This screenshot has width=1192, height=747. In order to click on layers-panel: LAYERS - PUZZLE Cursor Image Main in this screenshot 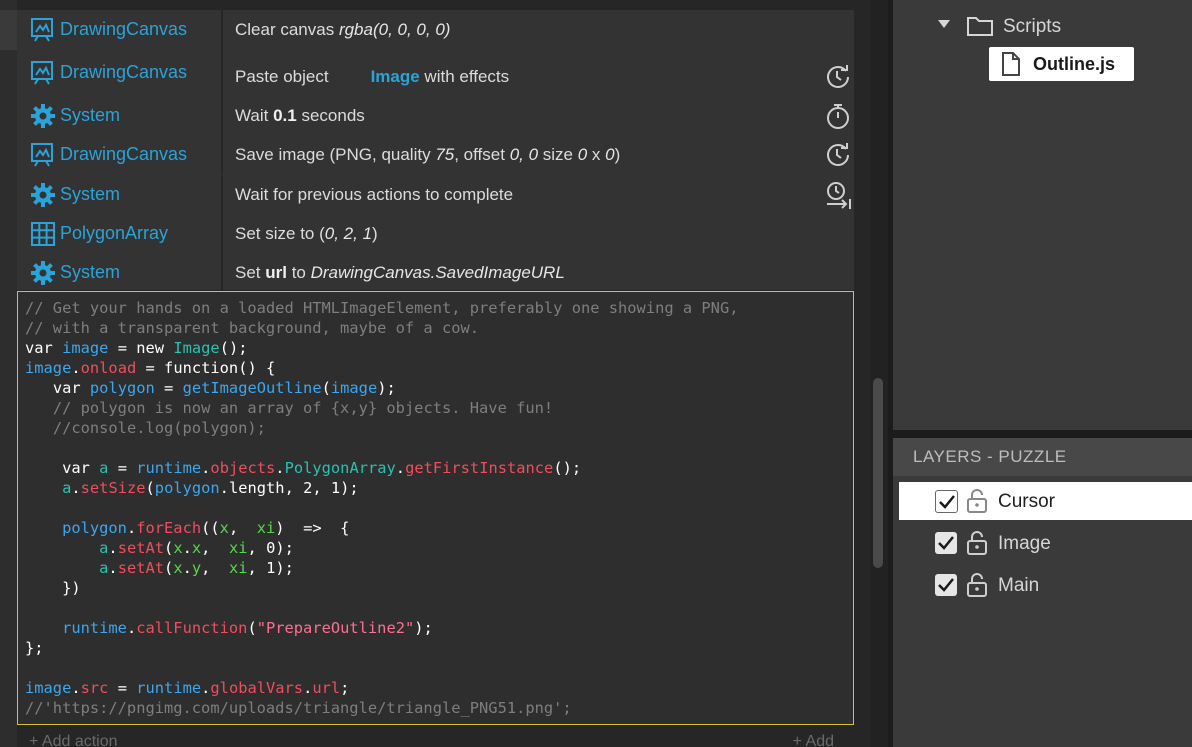, I will do `click(1042, 592)`.